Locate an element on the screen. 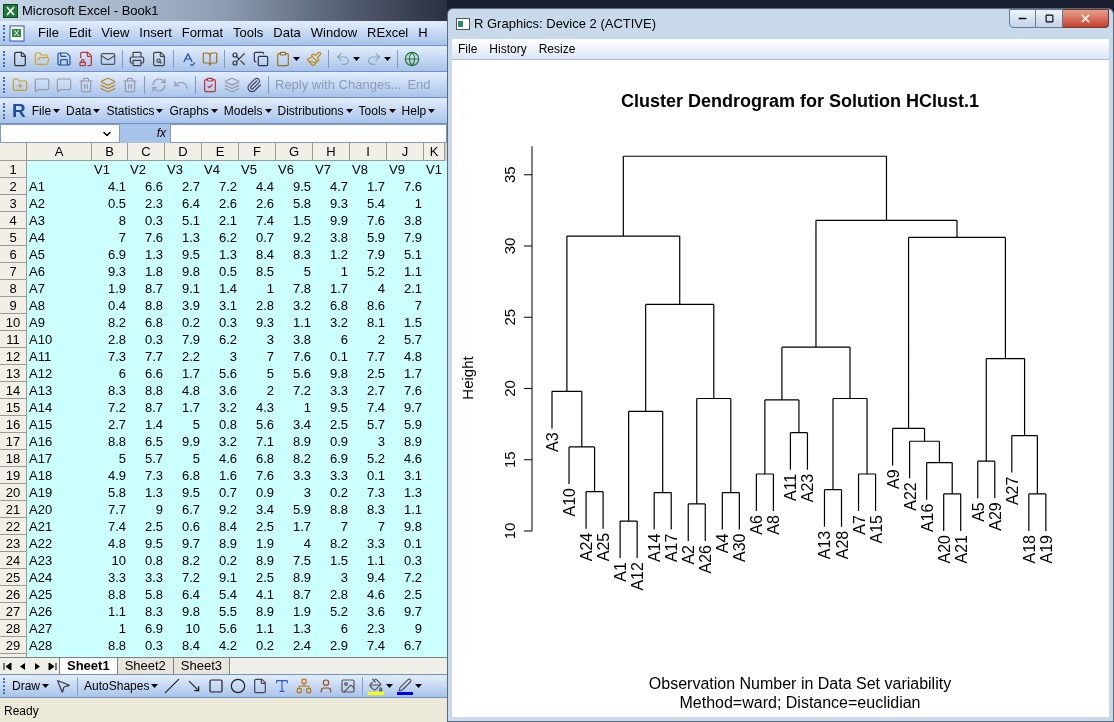 The image size is (1114, 722). row-header: 1 is located at coordinates (13, 169).